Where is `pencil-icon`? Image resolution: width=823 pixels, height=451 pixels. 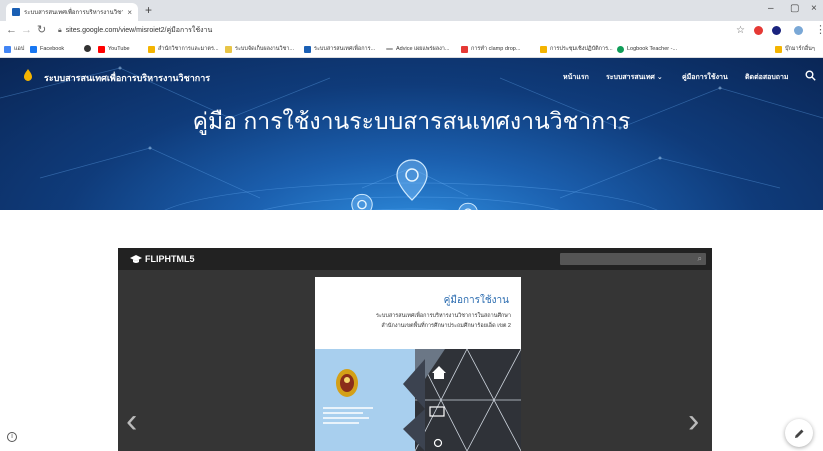 pencil-icon is located at coordinates (798, 433).